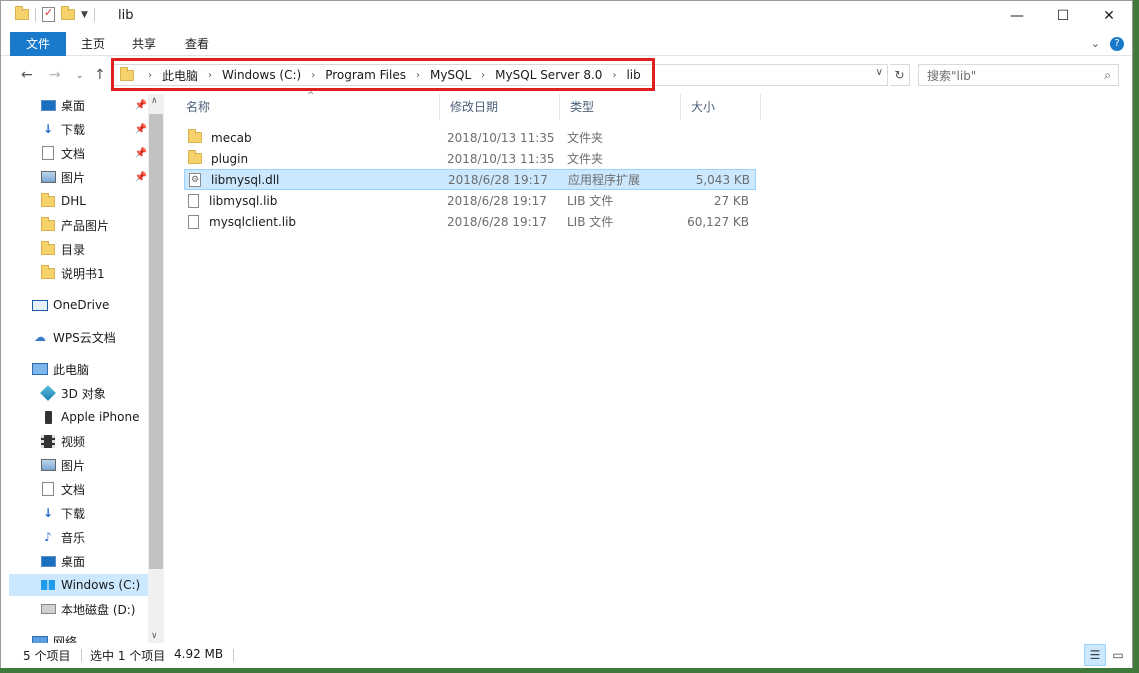 The width and height of the screenshot is (1139, 673). I want to click on sidebar-item-videos: 视频, so click(79, 441).